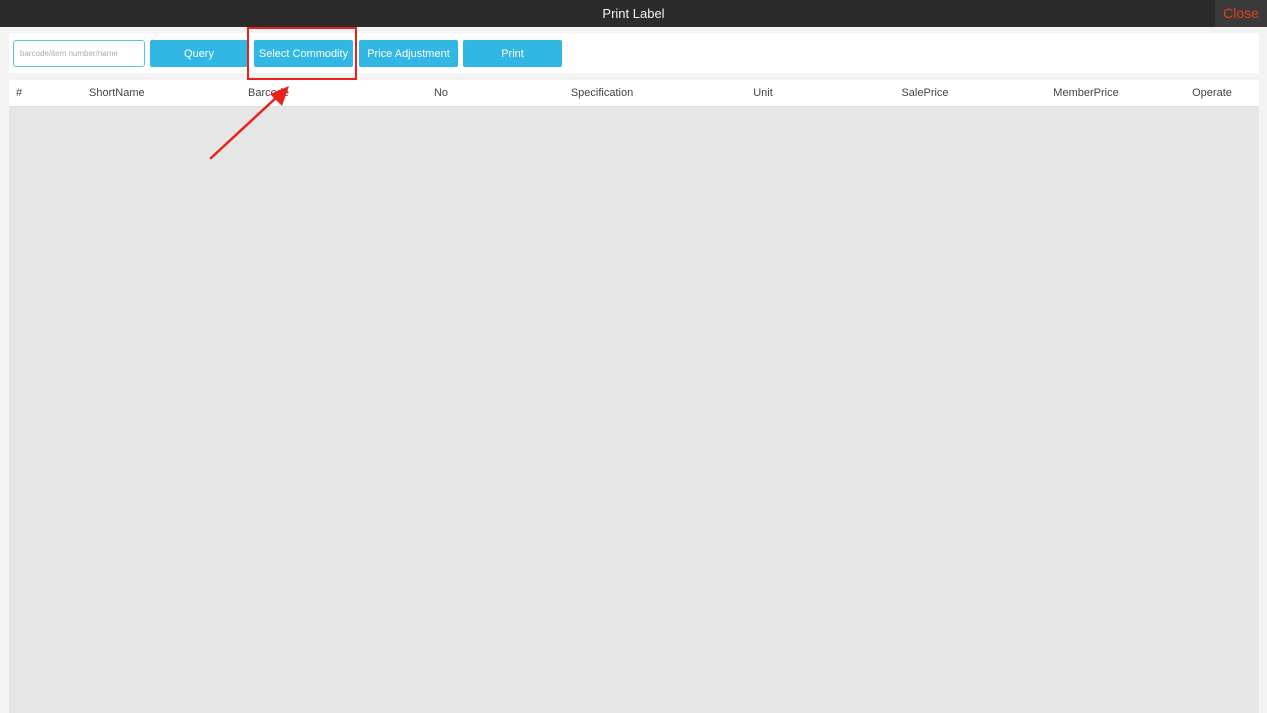  Describe the element at coordinates (408, 53) in the screenshot. I see `price-adjustment-button: Price Adjustment` at that location.